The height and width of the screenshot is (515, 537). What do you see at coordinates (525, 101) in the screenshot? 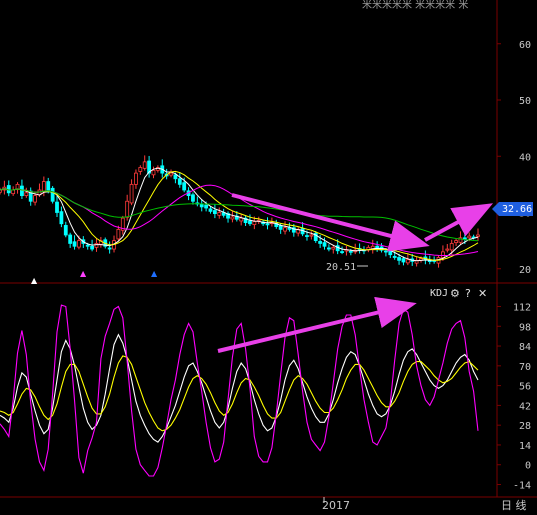
I see `price-tick-label: 50` at bounding box center [525, 101].